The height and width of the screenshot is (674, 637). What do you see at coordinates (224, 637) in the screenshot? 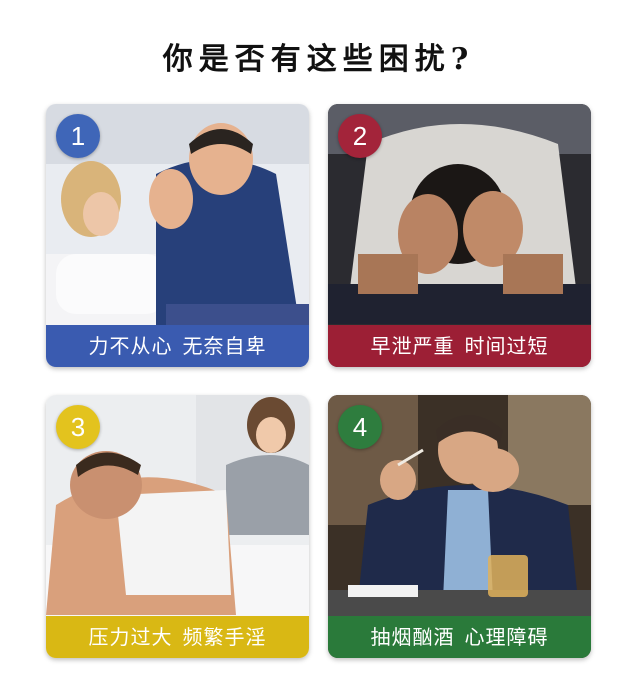
I see `caption-right-text: 频繁手淫` at bounding box center [224, 637].